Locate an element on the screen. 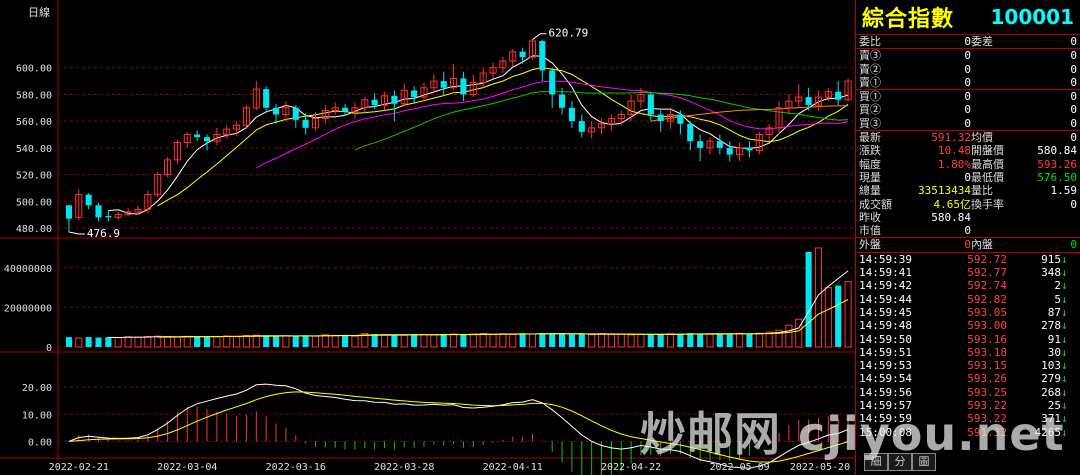 The height and width of the screenshot is (475, 1080). bids-label: 買③ is located at coordinates (870, 123).